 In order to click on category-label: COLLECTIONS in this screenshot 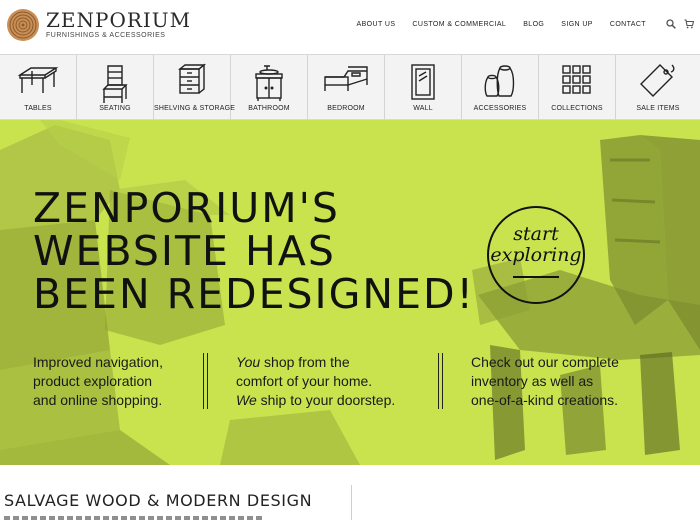, I will do `click(577, 108)`.